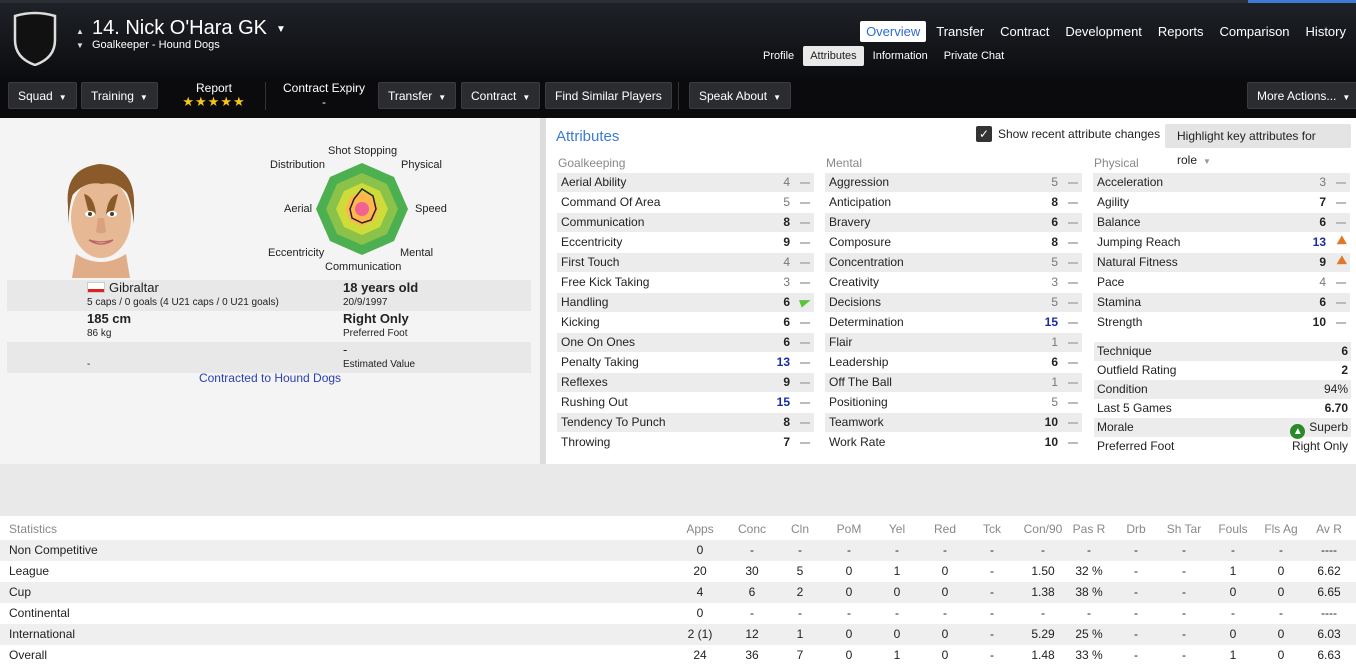  What do you see at coordinates (678, 655) in the screenshot?
I see `statistics-row: Overall 24 36 7 0 1 0 - 1.48 33 % - - 1 0 6.63` at bounding box center [678, 655].